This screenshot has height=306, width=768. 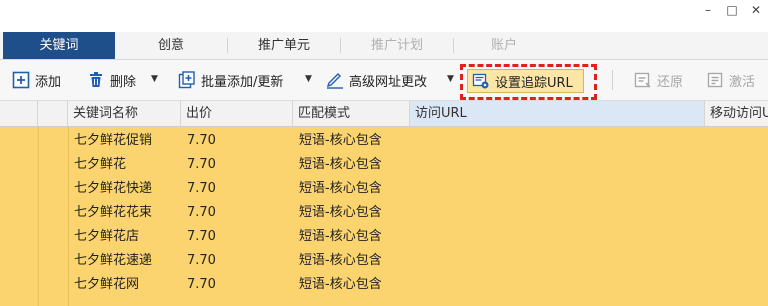 I want to click on advanced-url-change-button: 高级网址更改, so click(x=376, y=80).